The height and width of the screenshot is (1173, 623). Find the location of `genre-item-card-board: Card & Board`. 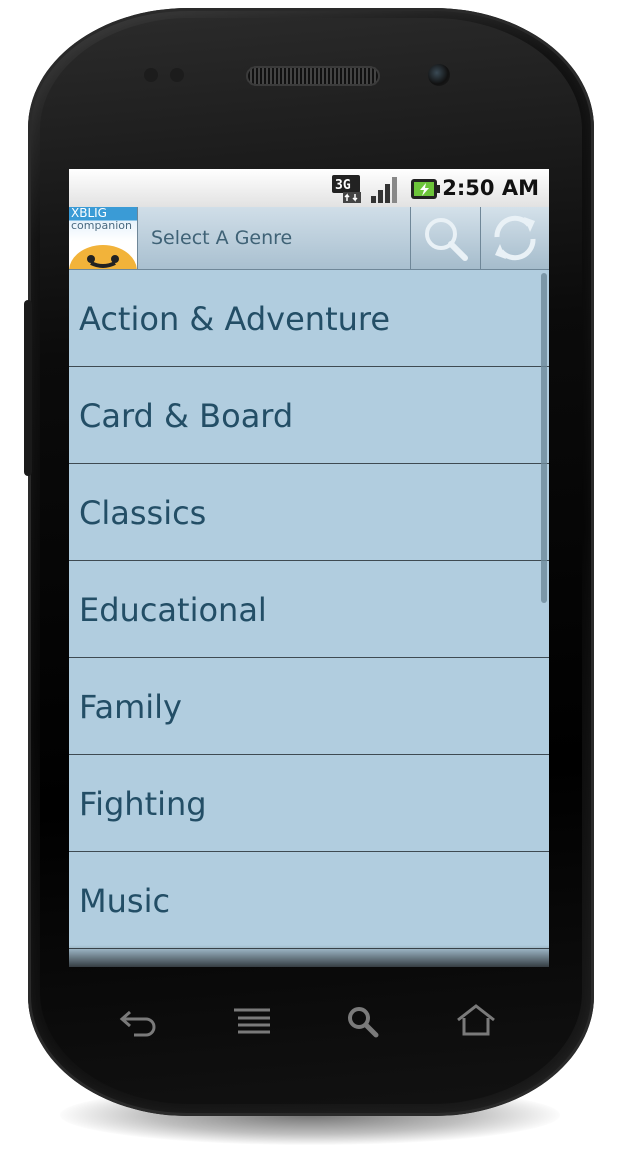

genre-item-card-board: Card & Board is located at coordinates (309, 415).